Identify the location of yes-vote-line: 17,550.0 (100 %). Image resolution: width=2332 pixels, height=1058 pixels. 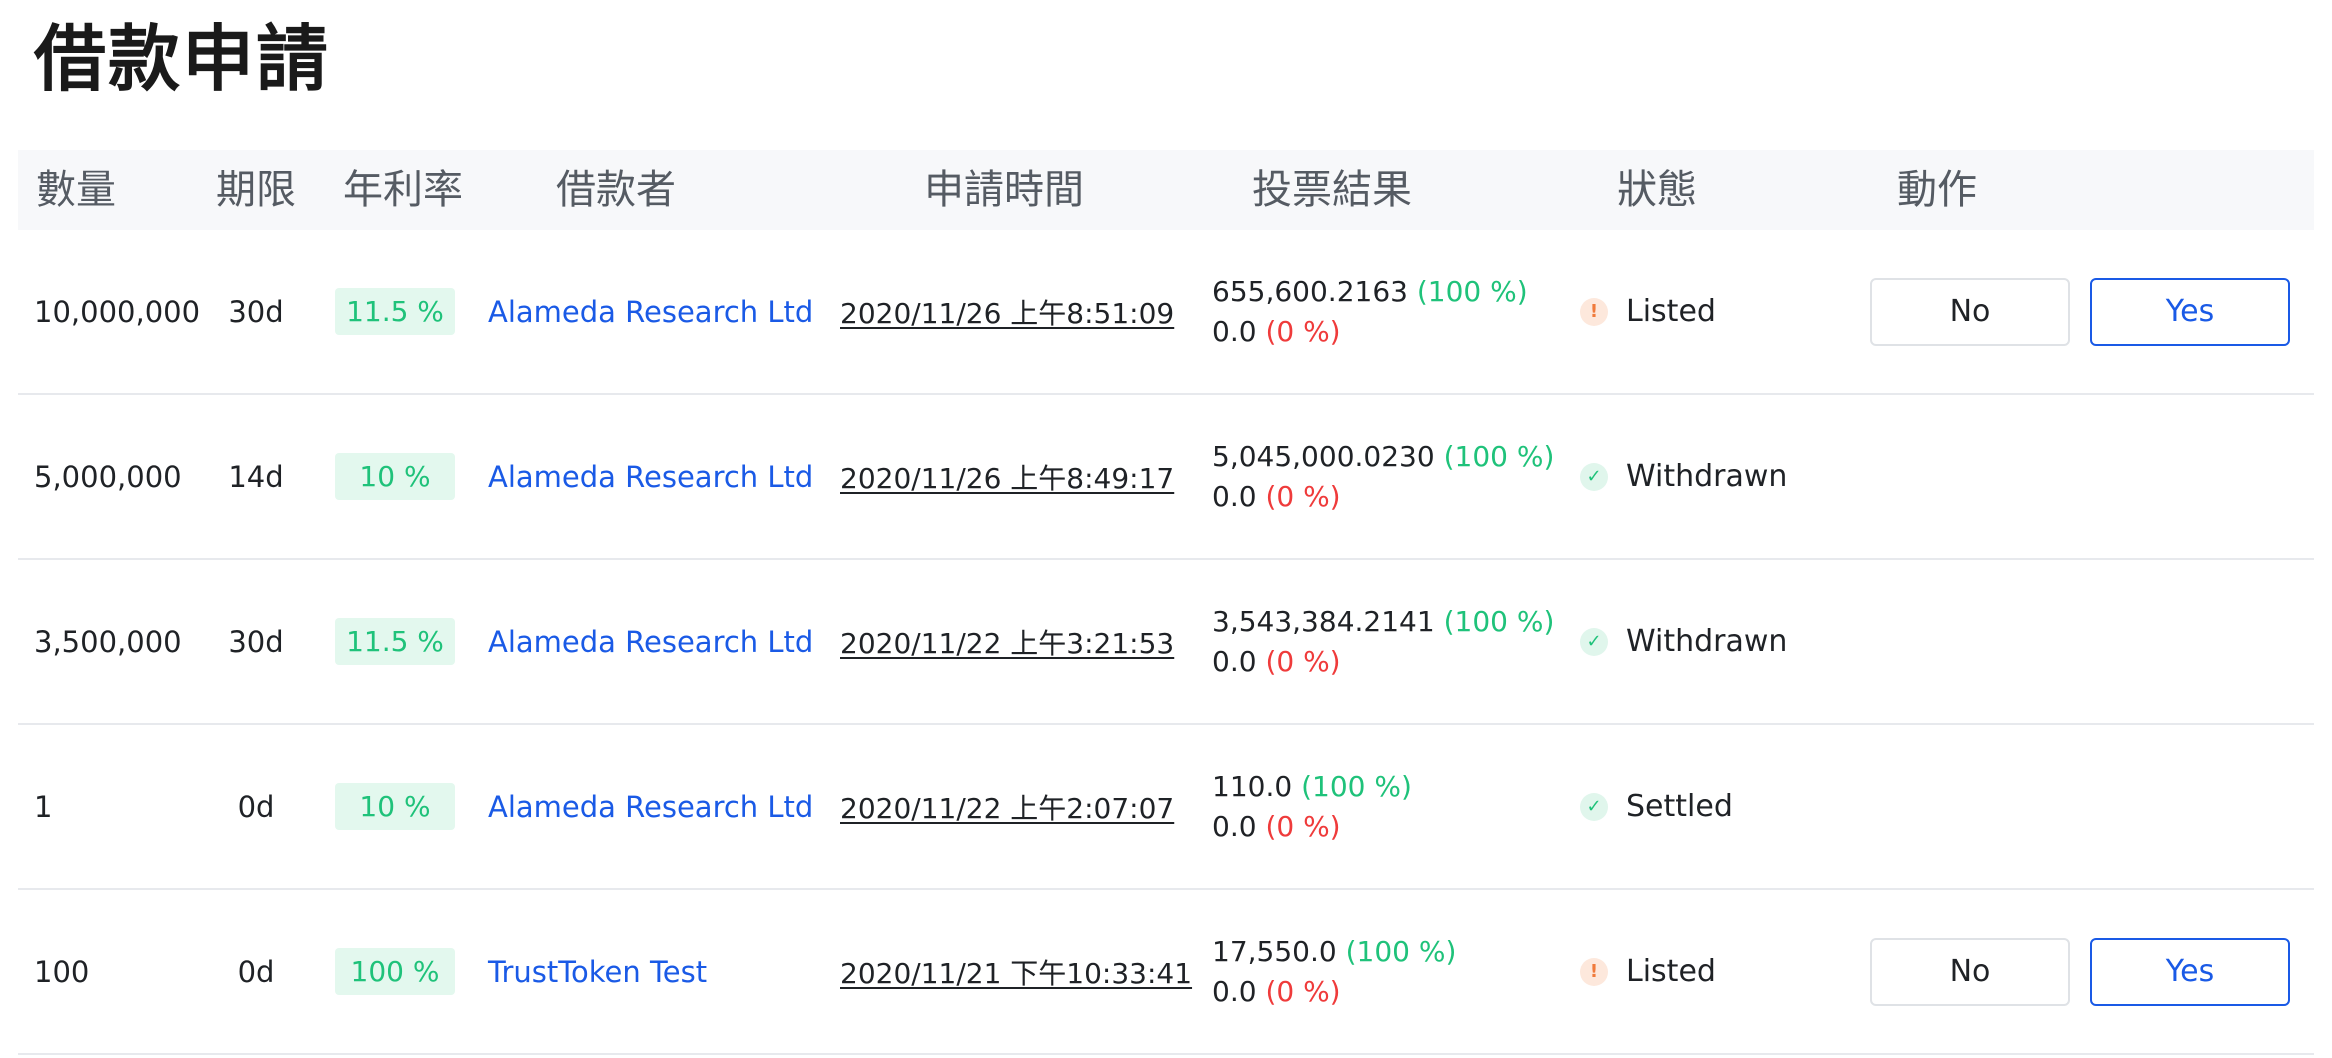
(1334, 952).